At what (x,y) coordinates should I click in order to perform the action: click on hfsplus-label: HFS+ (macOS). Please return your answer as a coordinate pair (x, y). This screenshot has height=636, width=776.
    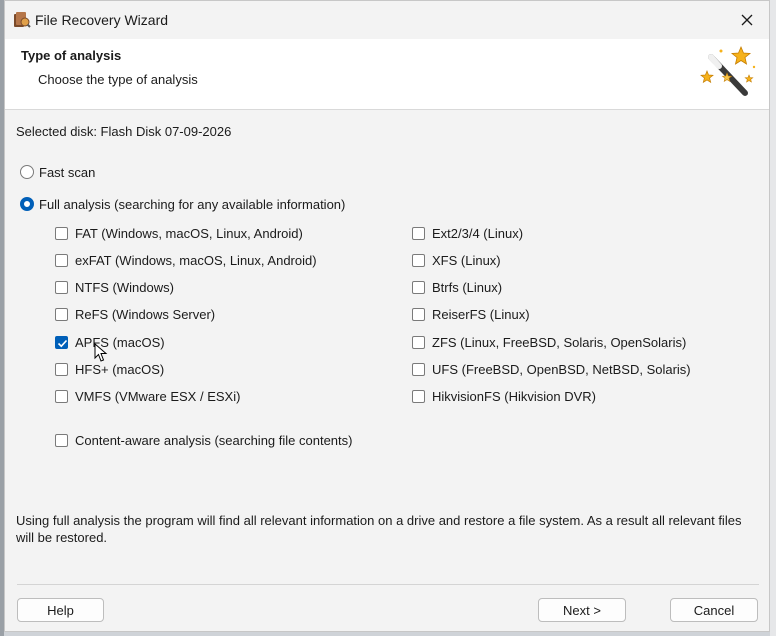
    Looking at the image, I should click on (120, 369).